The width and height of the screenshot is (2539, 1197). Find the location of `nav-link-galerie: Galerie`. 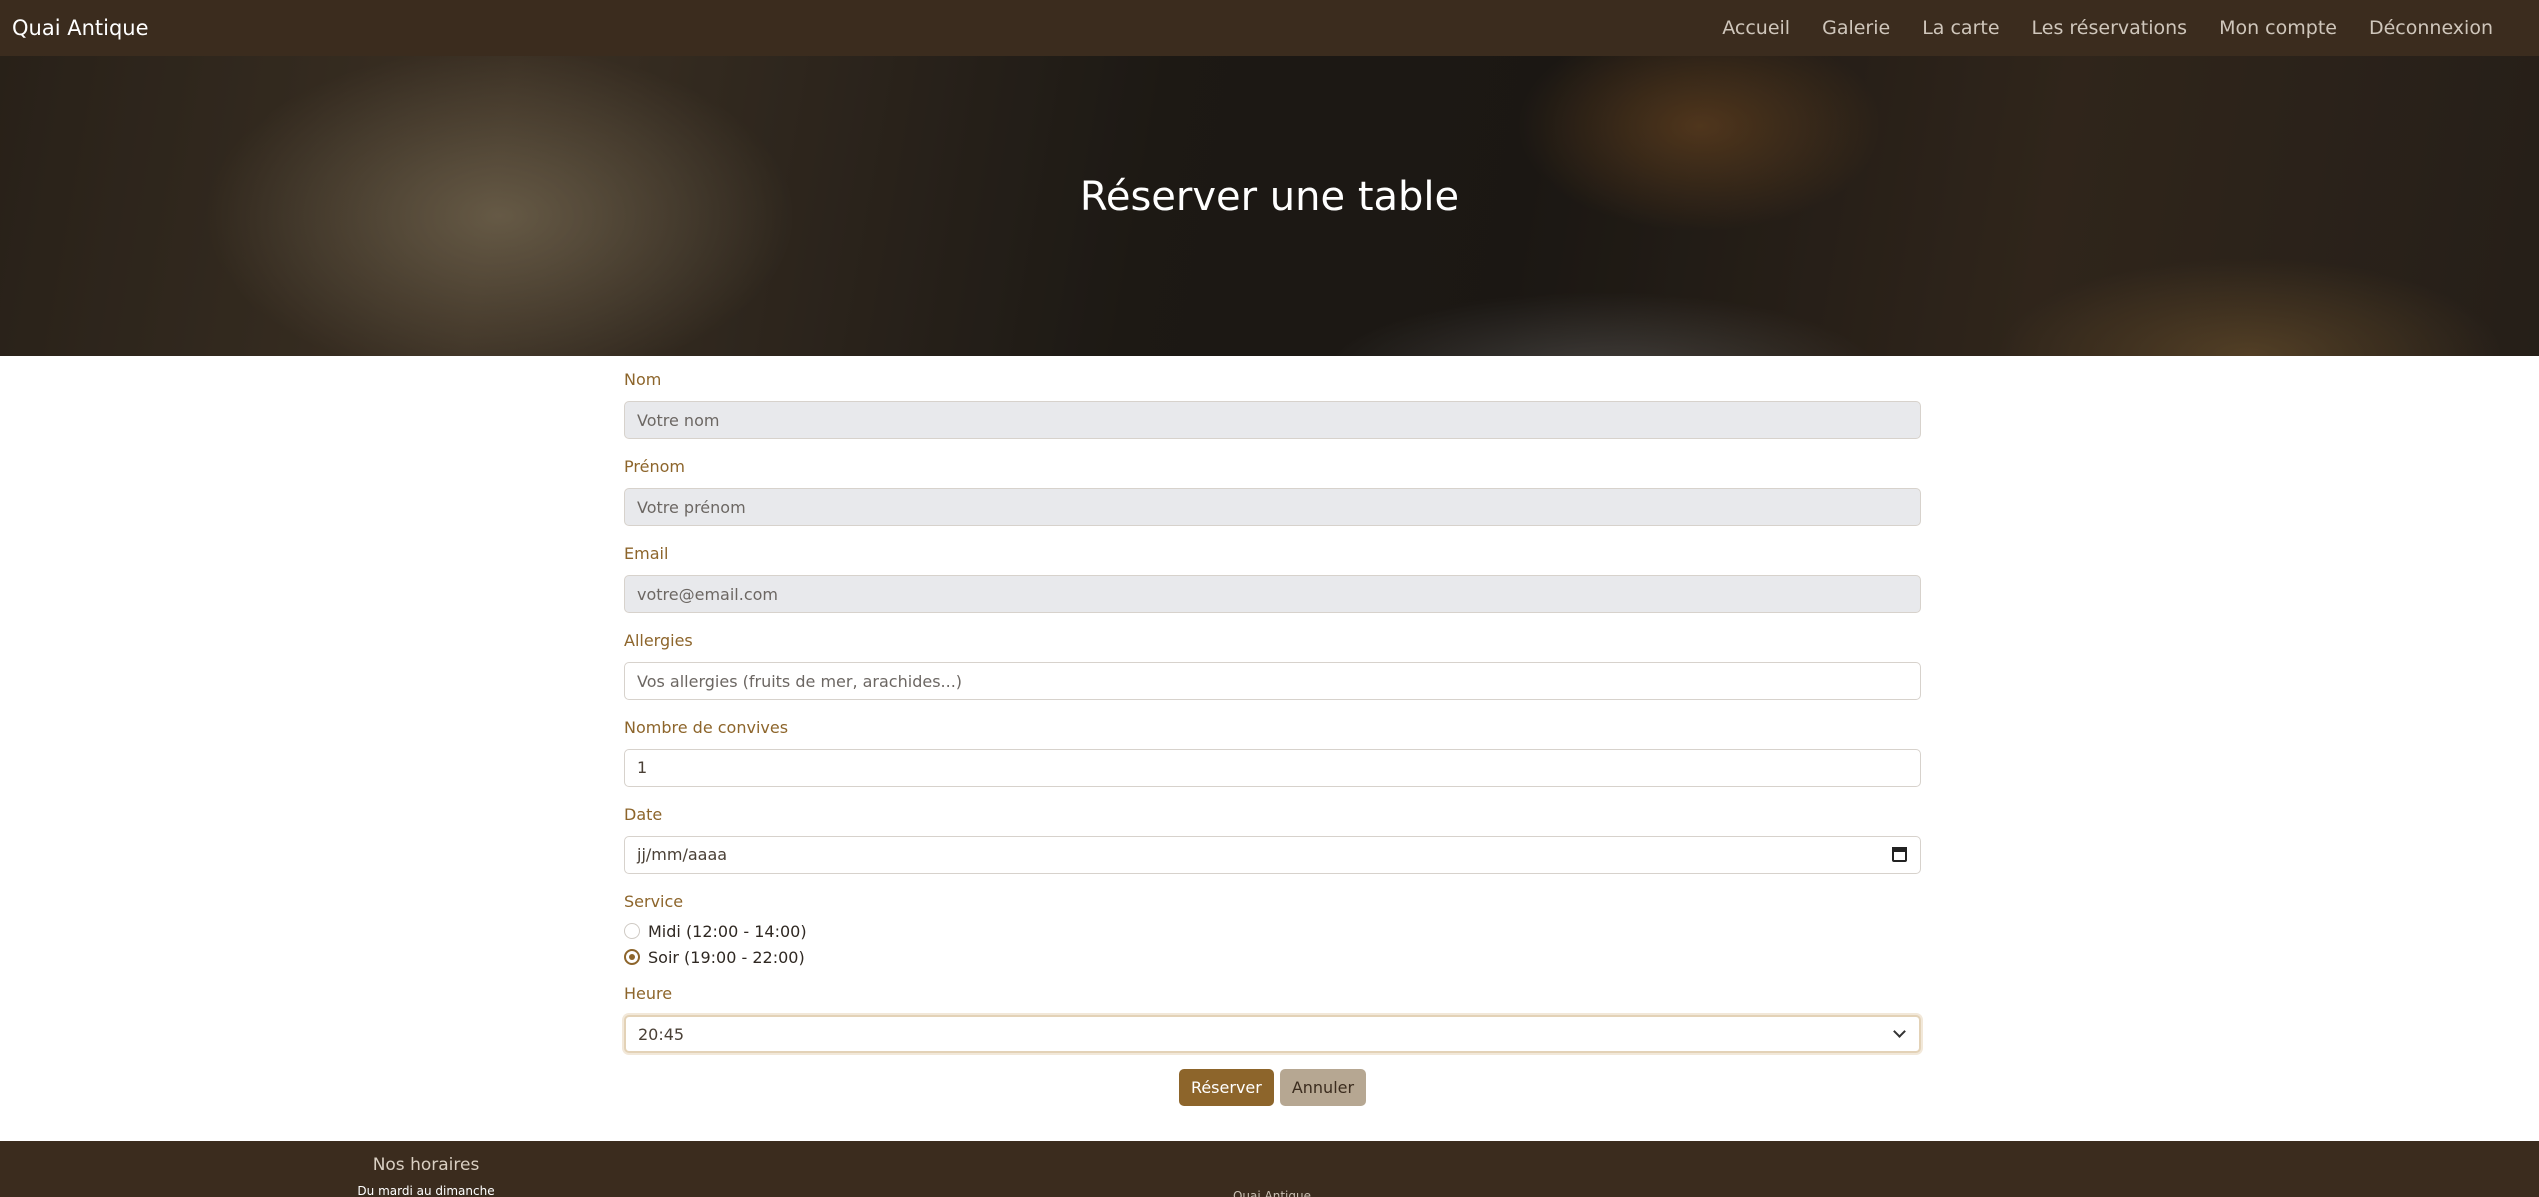

nav-link-galerie: Galerie is located at coordinates (1856, 28).